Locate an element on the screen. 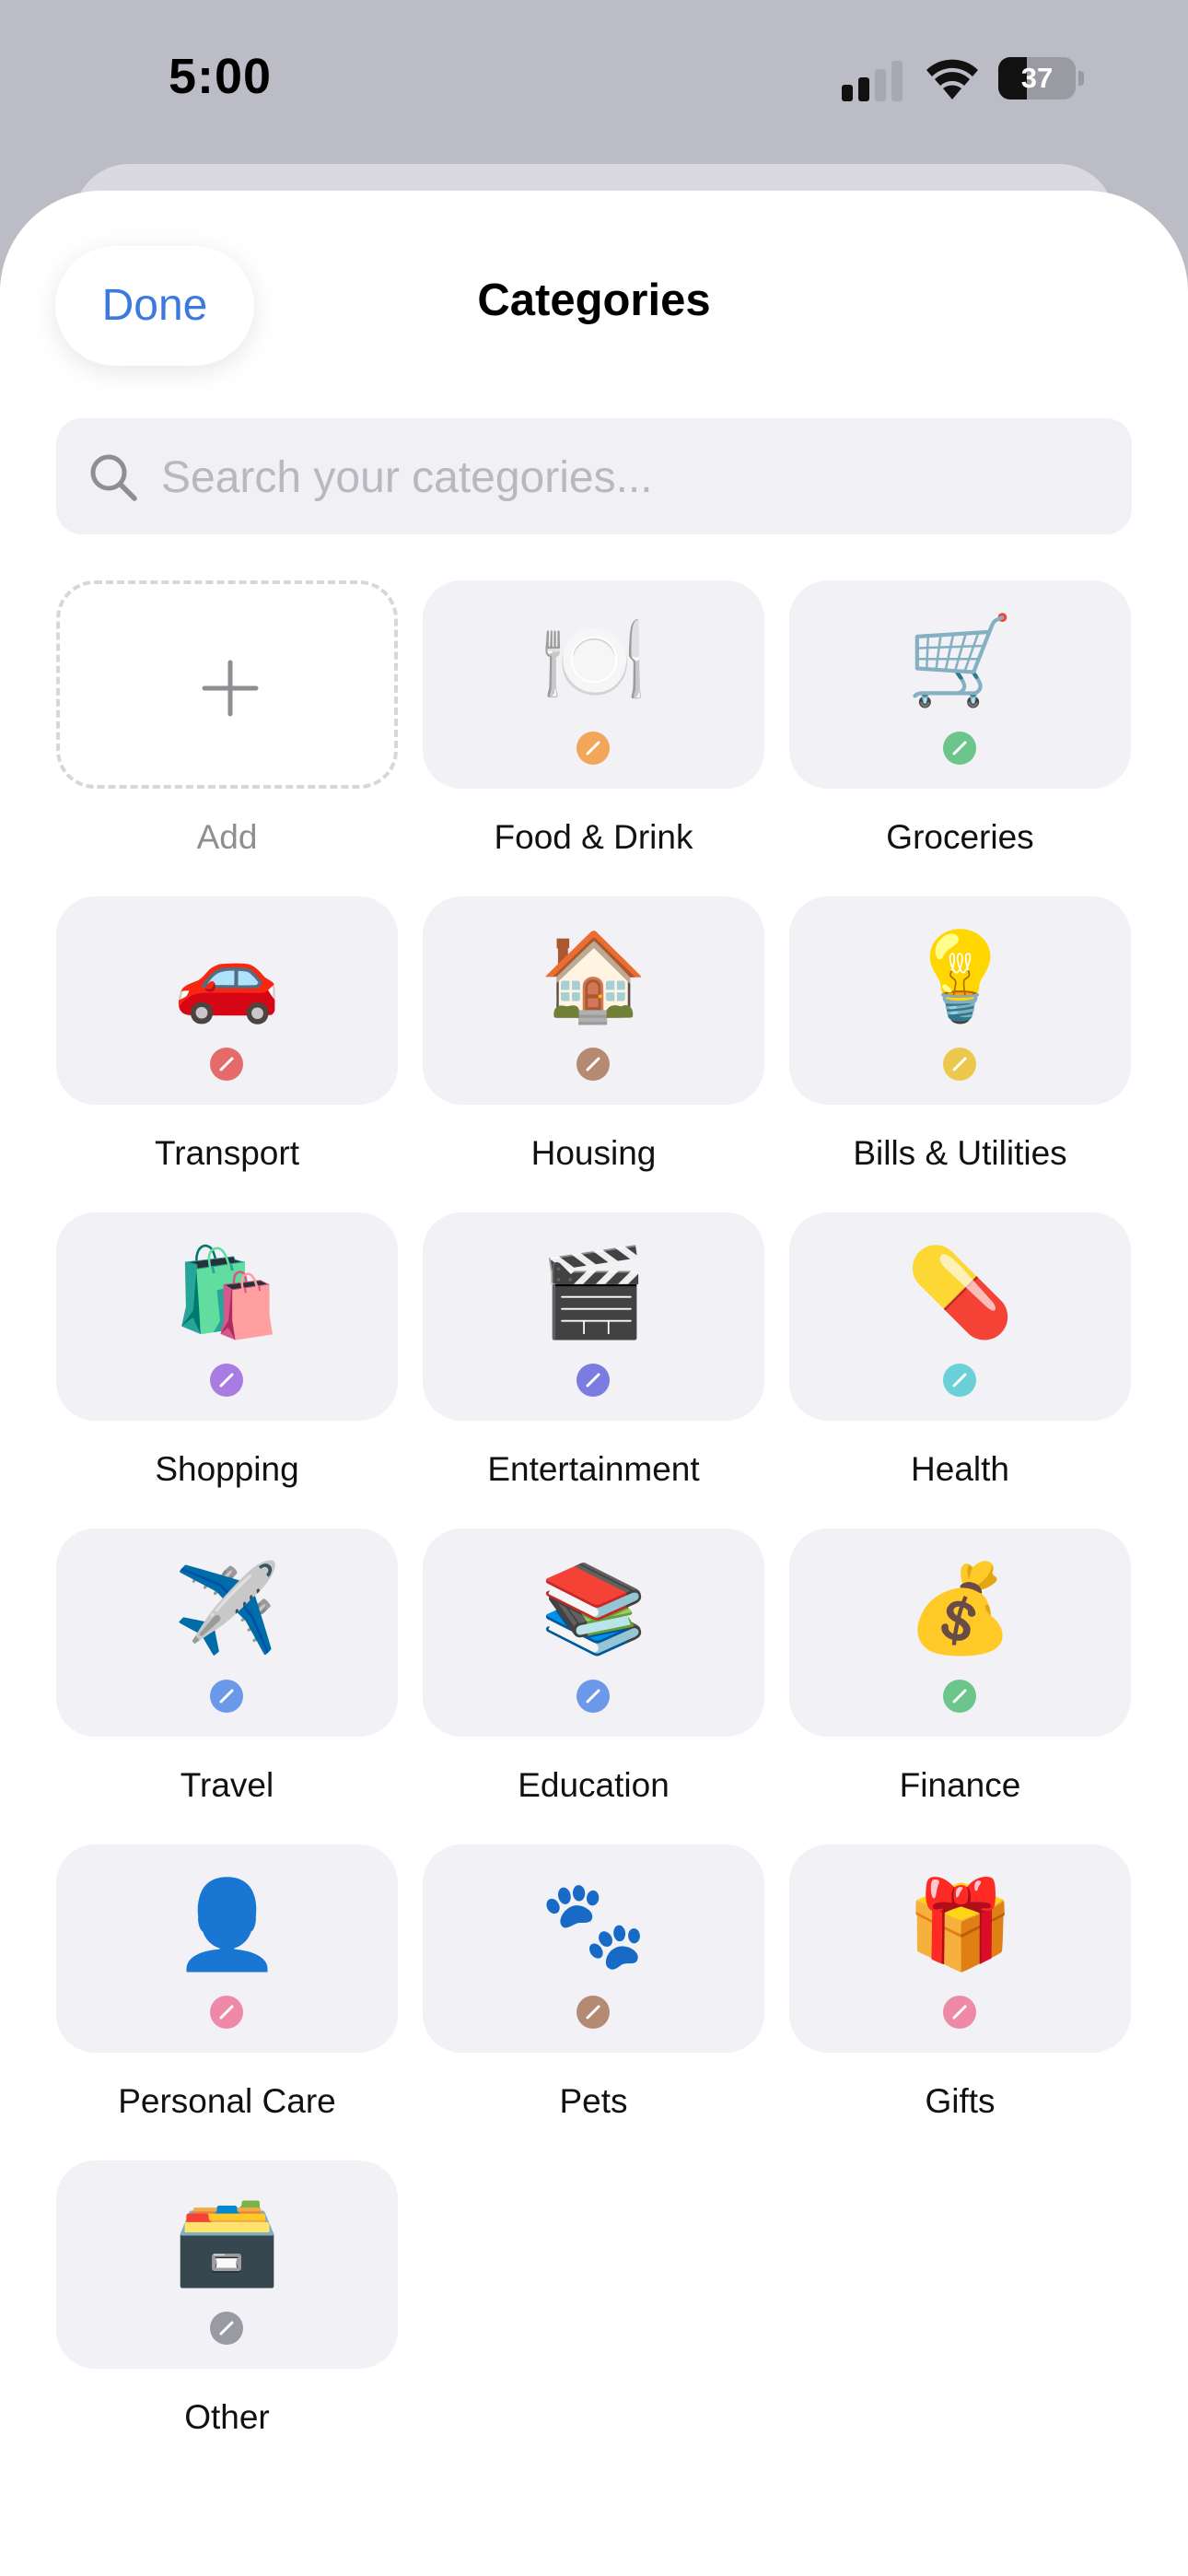  add-tile-card is located at coordinates (227, 684).